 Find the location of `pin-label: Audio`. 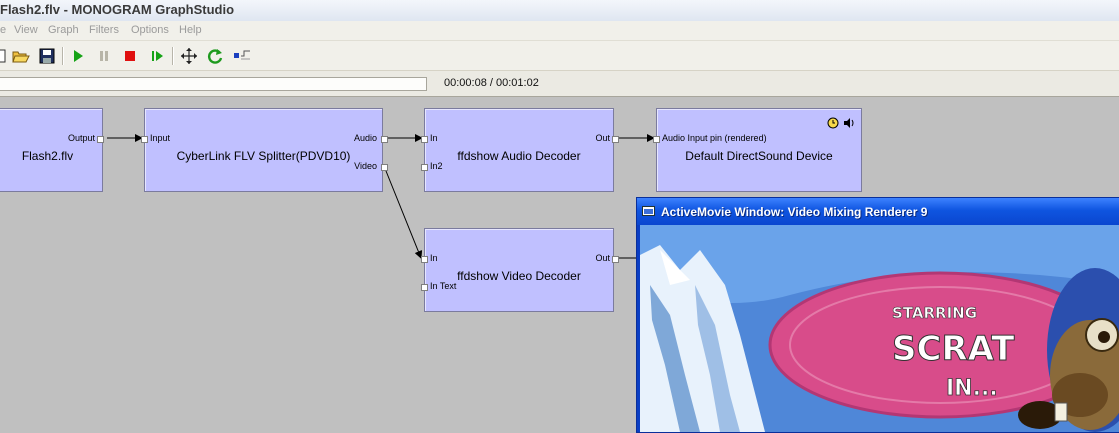

pin-label: Audio is located at coordinates (365, 138).